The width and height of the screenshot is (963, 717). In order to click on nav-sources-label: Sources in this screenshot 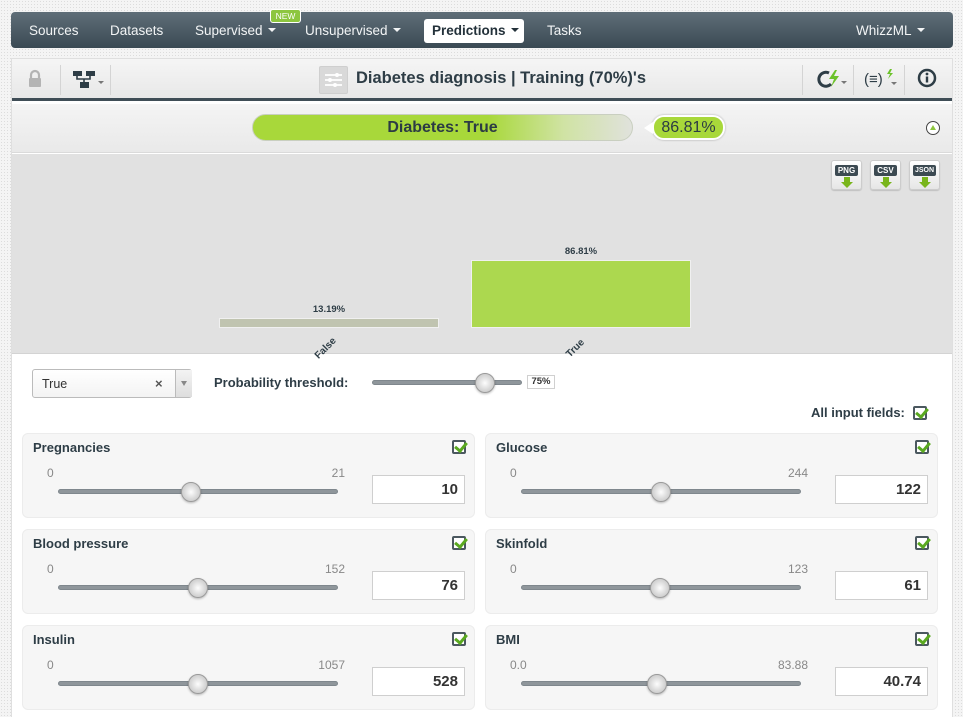, I will do `click(54, 30)`.